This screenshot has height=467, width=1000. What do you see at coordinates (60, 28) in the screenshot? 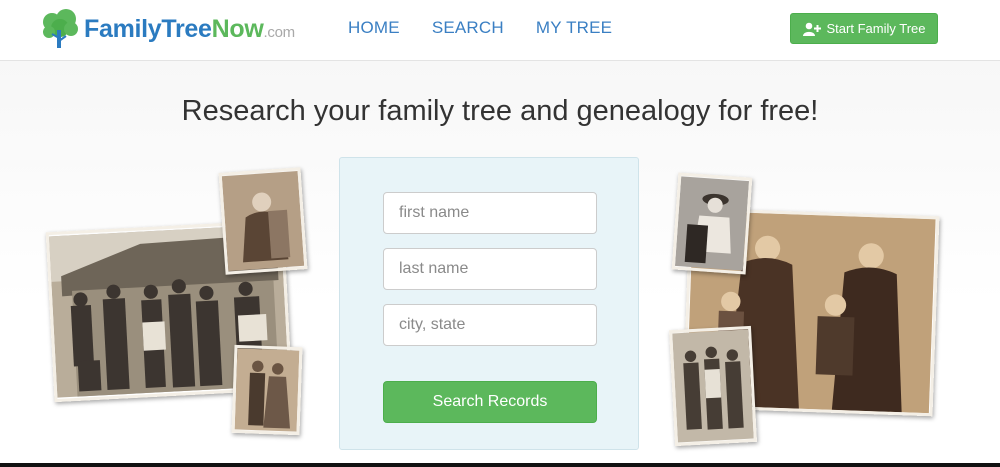
I see `tree-logo-icon` at bounding box center [60, 28].